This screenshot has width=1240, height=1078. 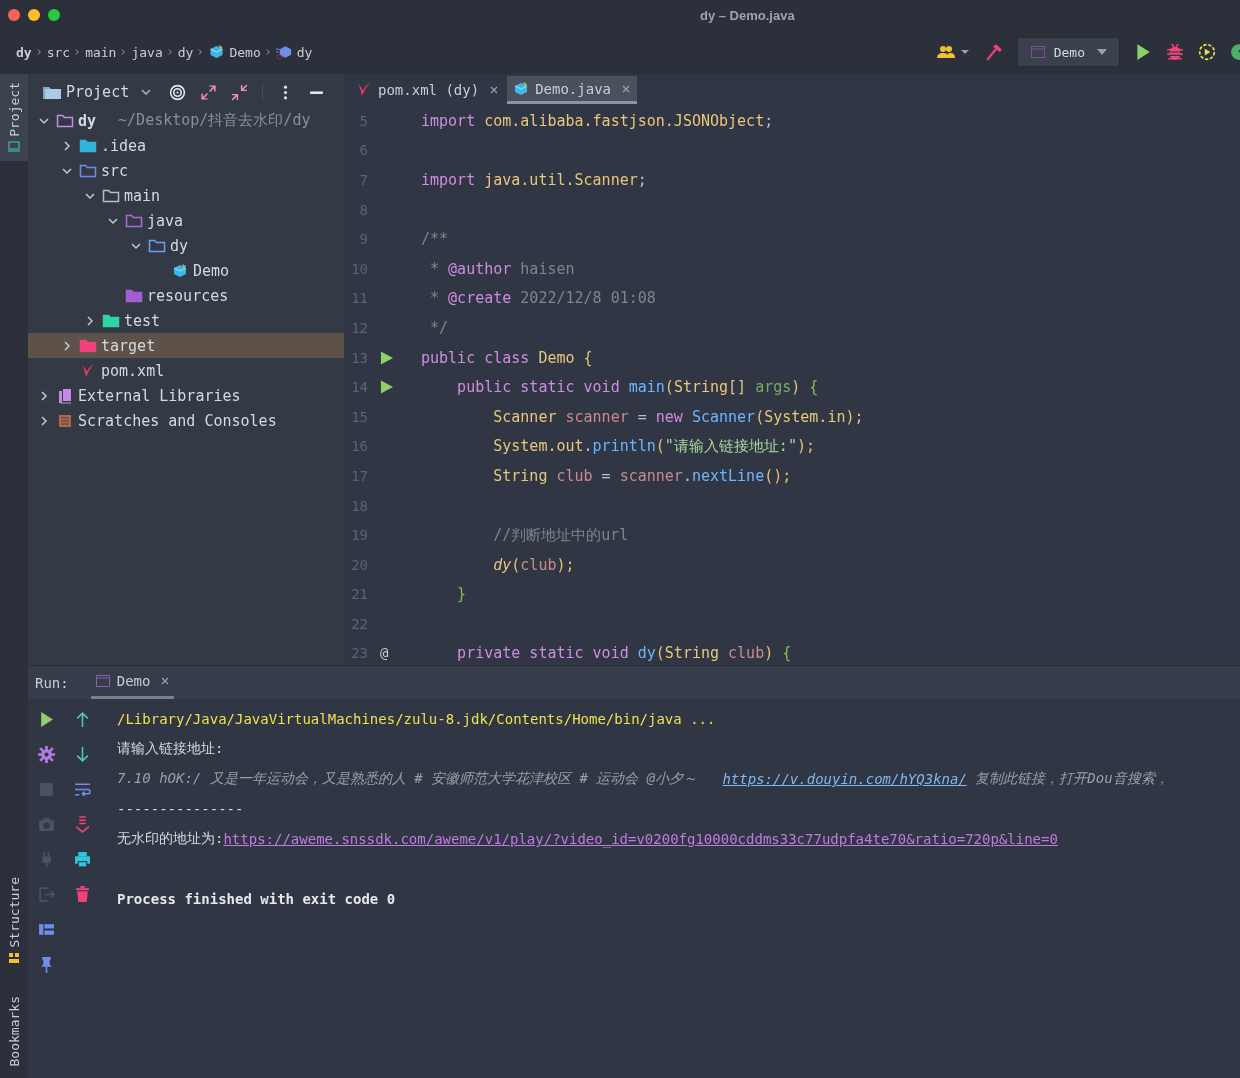 I want to click on tree-item: test, so click(x=186, y=320).